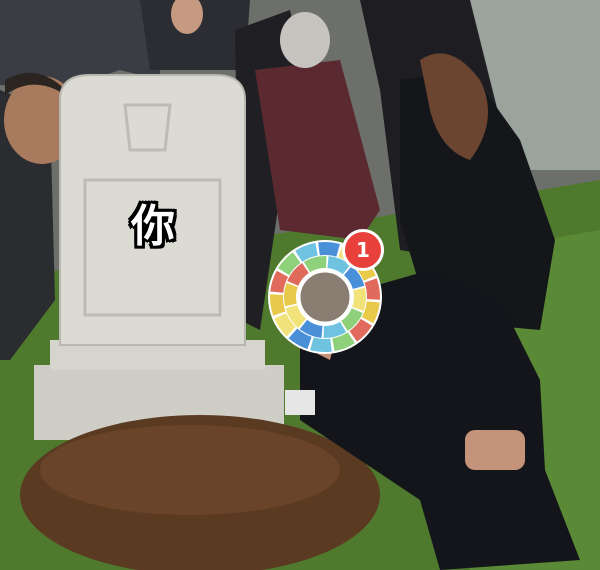  What do you see at coordinates (495, 450) in the screenshot?
I see `kneeling-man-knee-hand` at bounding box center [495, 450].